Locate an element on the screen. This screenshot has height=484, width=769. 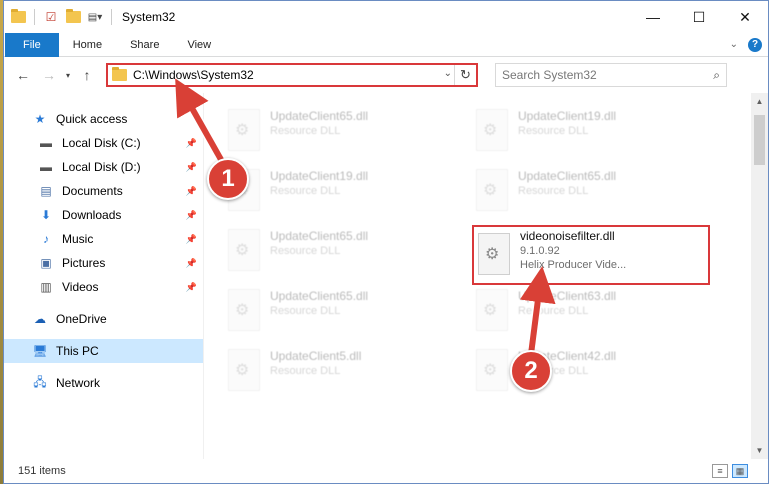
customize-toolbar-icon: ▤▾ is located at coordinates (95, 17).